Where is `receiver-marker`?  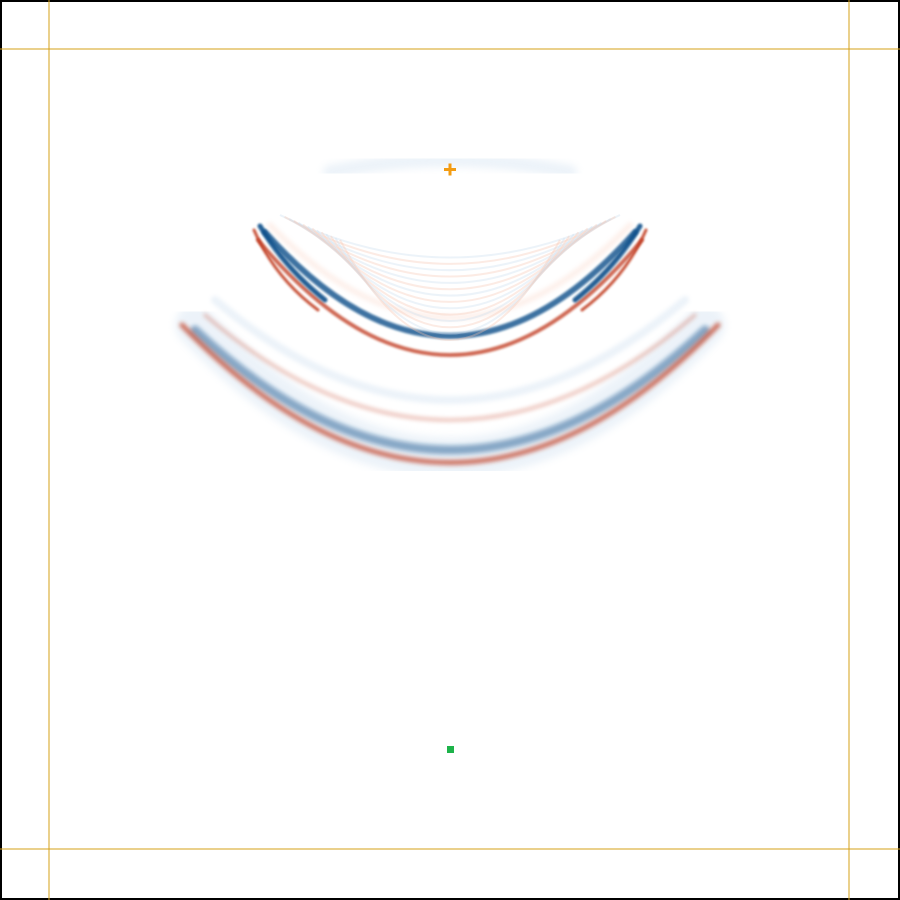
receiver-marker is located at coordinates (450, 749).